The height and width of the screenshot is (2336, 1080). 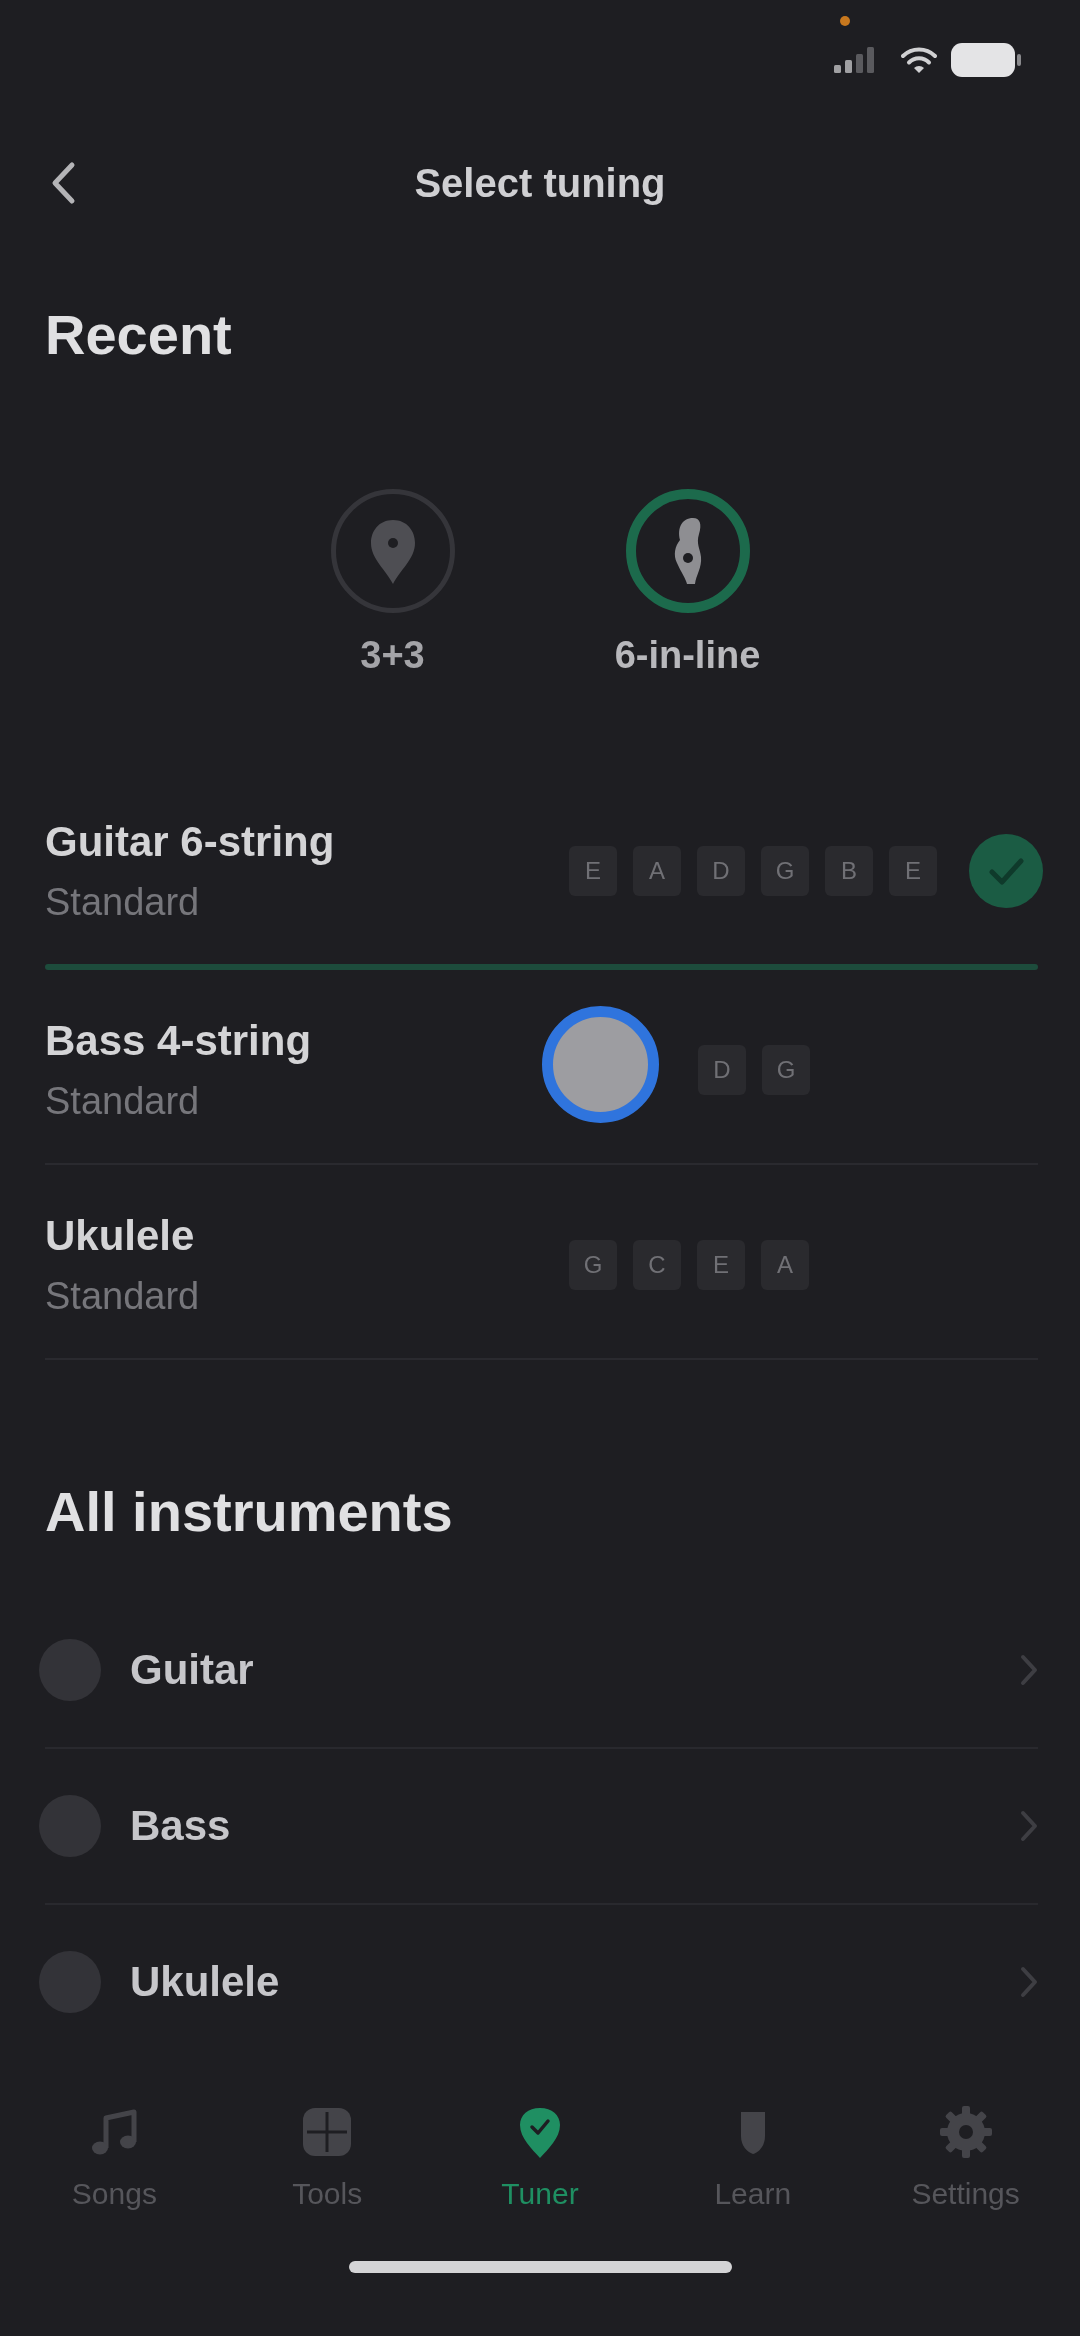 I want to click on instrument-item: Guitar, so click(x=538, y=1670).